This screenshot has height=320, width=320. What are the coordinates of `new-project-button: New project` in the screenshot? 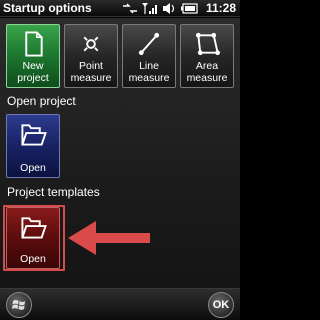 It's located at (33, 56).